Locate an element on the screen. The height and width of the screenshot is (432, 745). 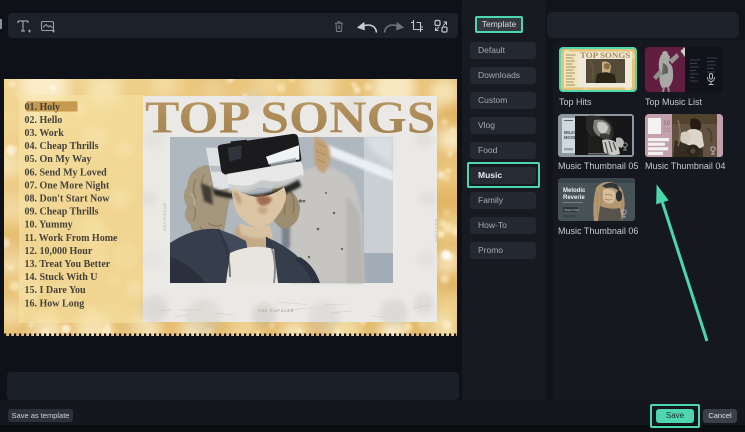
svg-text: 12. 10,000 Hour is located at coordinates (59, 251).